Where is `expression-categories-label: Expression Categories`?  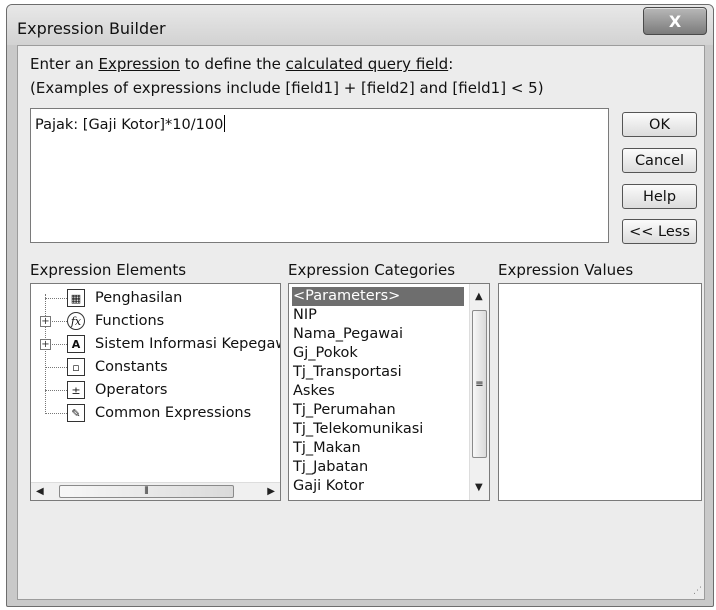
expression-categories-label: Expression Categories is located at coordinates (372, 270).